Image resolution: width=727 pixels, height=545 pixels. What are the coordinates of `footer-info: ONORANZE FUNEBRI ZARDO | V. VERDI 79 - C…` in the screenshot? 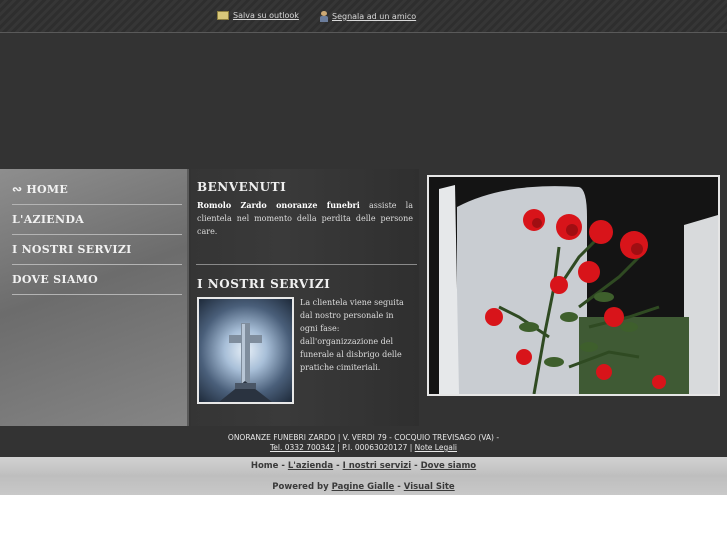 It's located at (363, 443).